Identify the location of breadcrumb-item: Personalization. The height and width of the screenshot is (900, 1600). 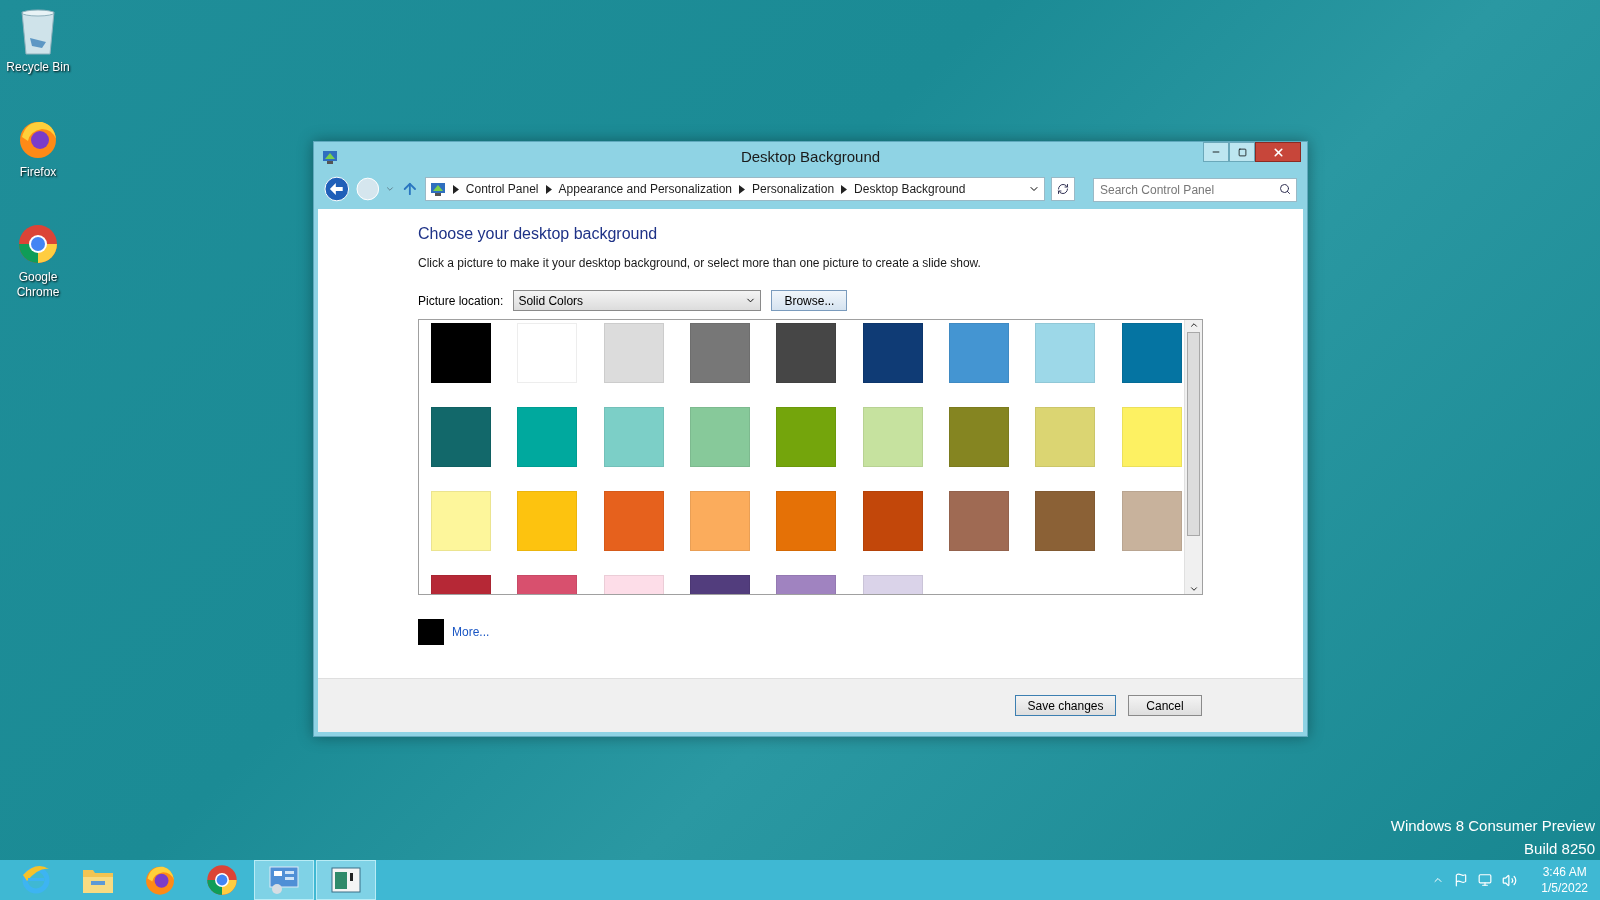
(793, 189).